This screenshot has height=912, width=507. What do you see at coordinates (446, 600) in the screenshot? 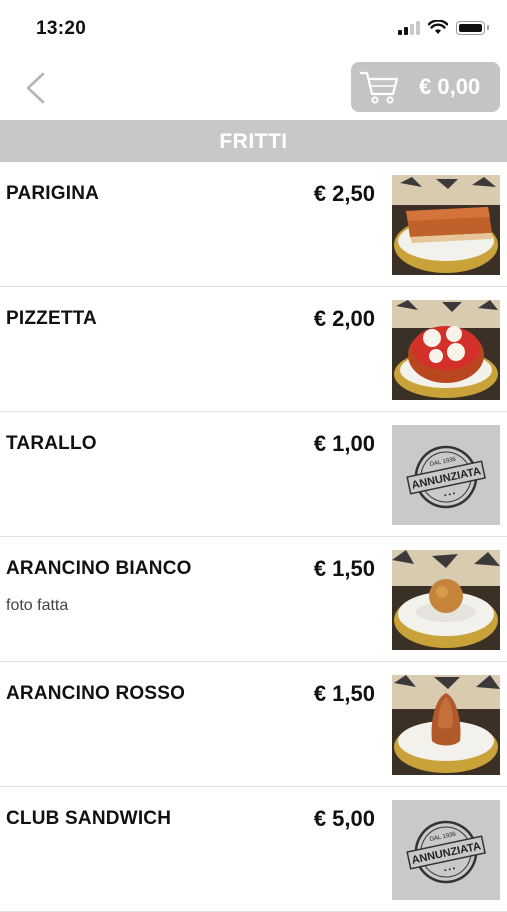
I see `arancino-bianco-photo` at bounding box center [446, 600].